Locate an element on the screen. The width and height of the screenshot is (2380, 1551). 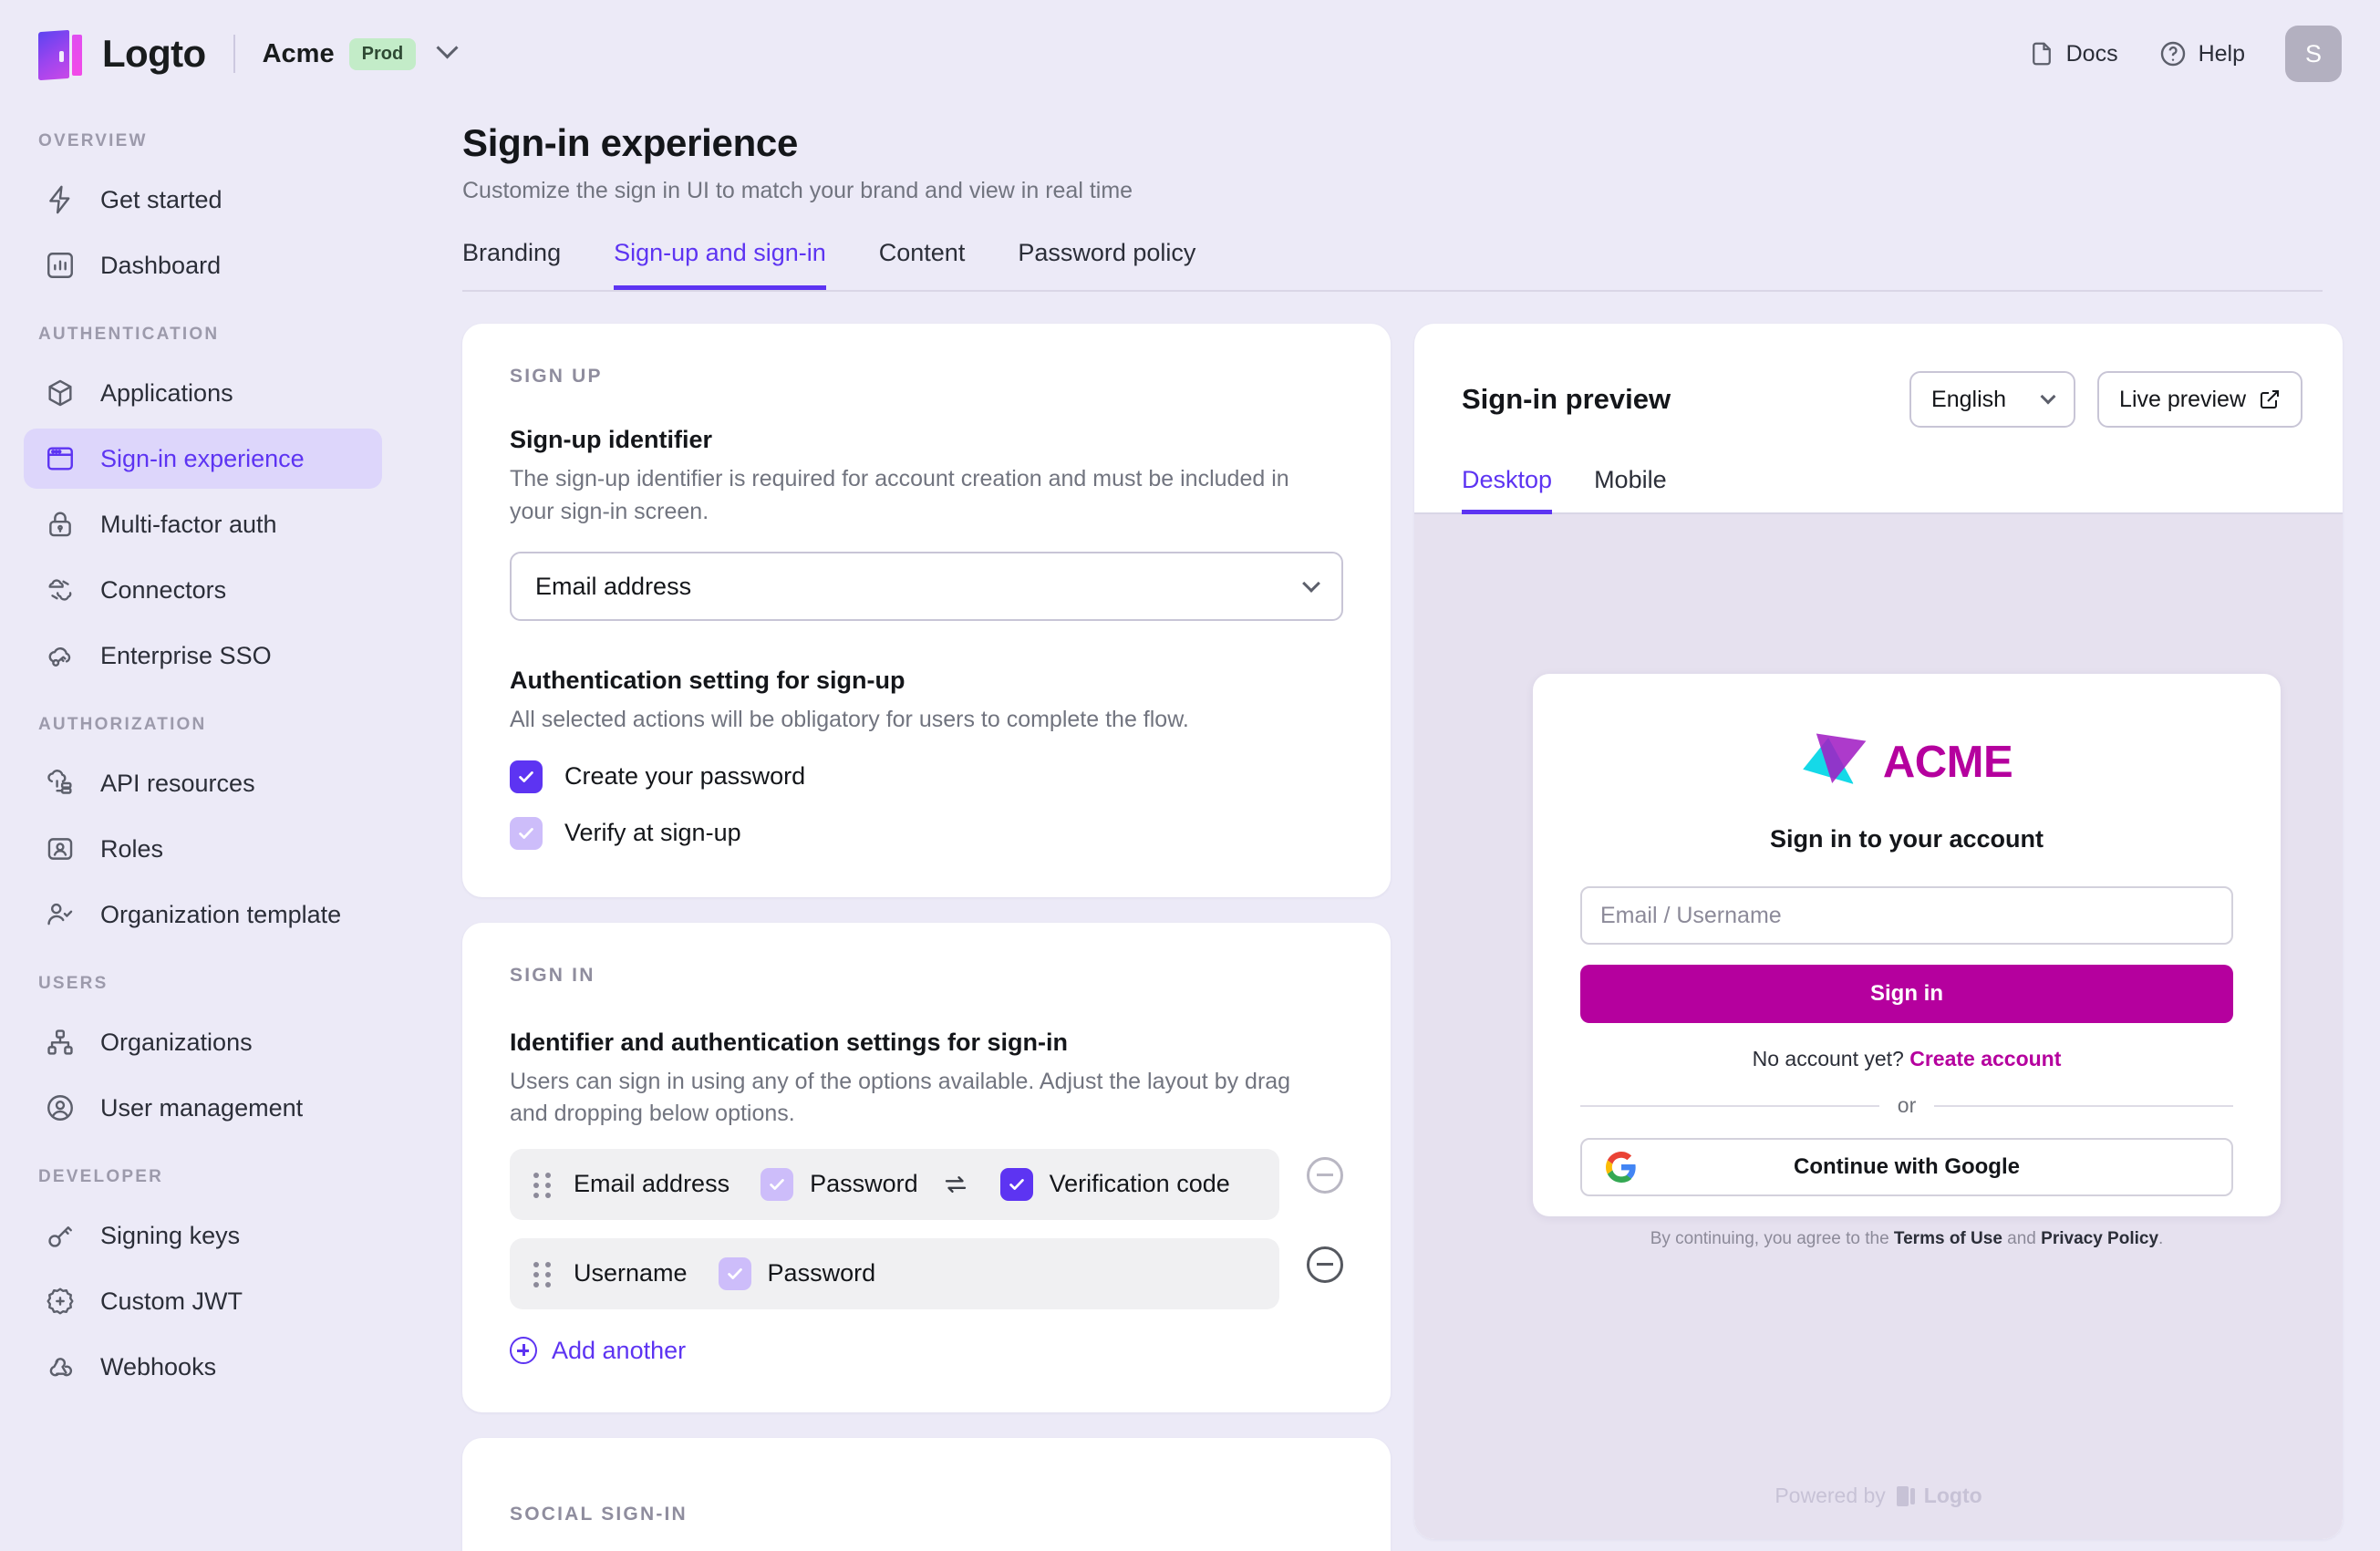
preview-google-button: Continue with Google is located at coordinates (1907, 1167).